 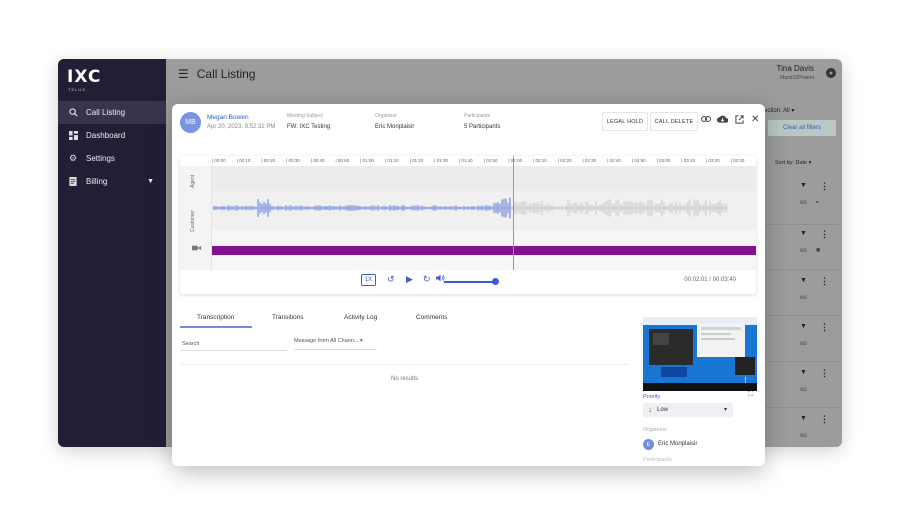 What do you see at coordinates (818, 250) in the screenshot?
I see `video-camera-icon: ■` at bounding box center [818, 250].